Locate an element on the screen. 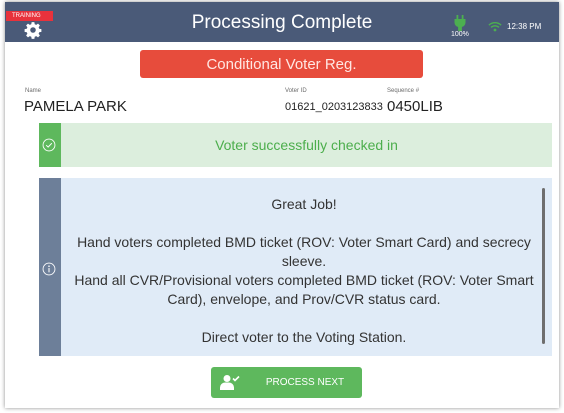 Image resolution: width=564 pixels, height=413 pixels. success-bar is located at coordinates (50, 145).